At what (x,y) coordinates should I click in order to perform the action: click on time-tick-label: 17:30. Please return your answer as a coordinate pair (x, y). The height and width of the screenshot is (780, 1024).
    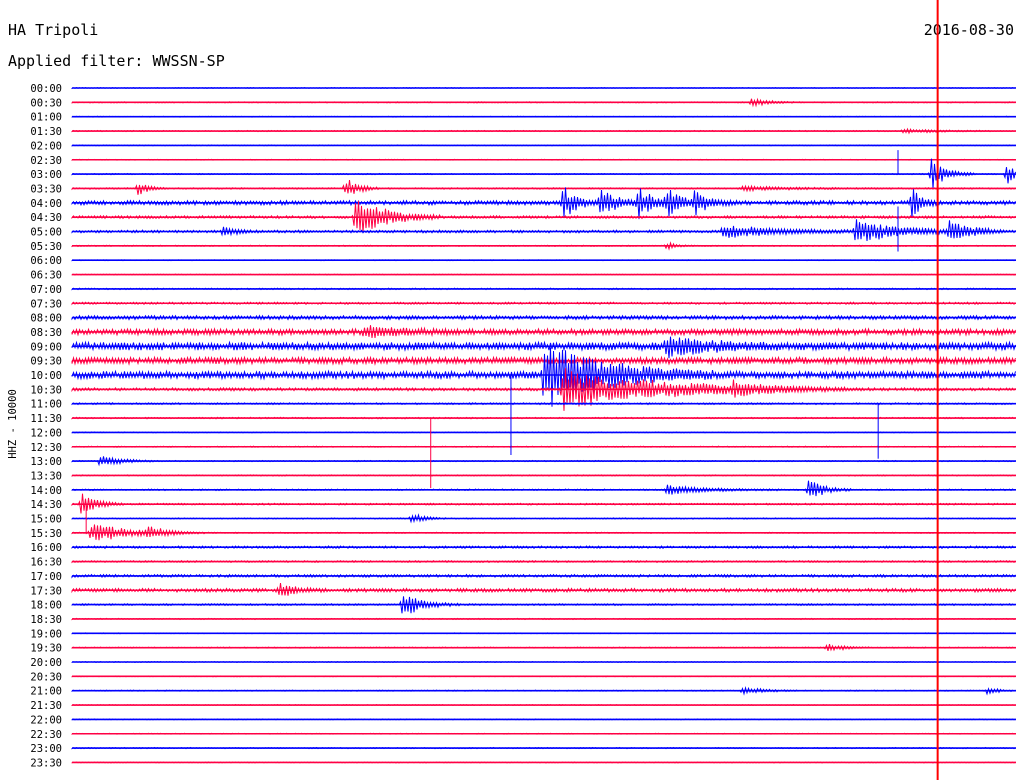
    Looking at the image, I should click on (46, 591).